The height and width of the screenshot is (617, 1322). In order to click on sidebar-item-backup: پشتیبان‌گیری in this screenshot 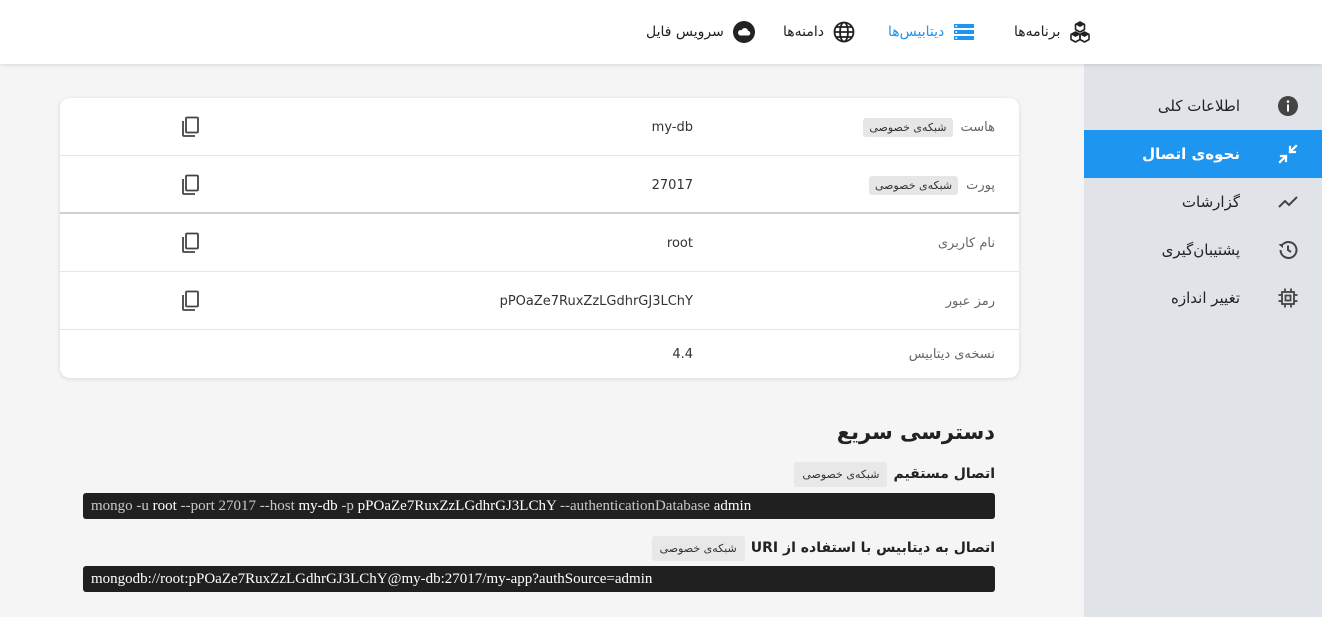, I will do `click(1203, 250)`.